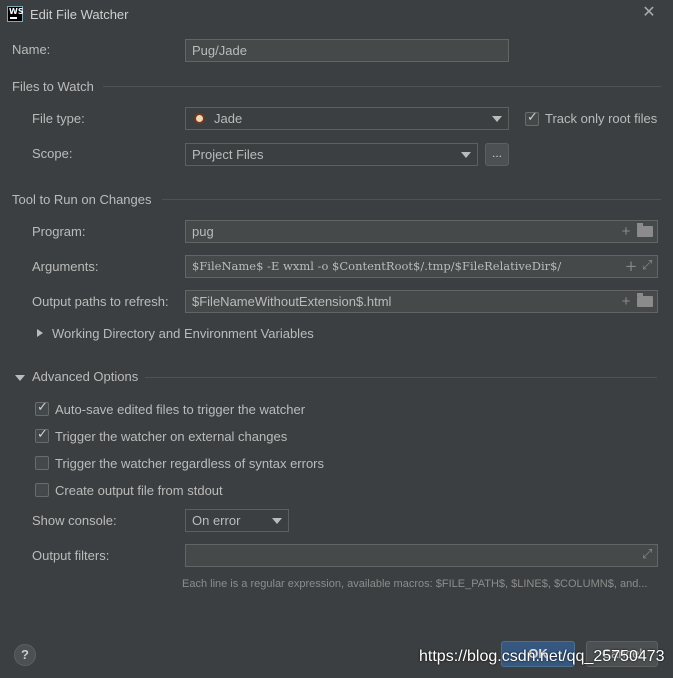 The height and width of the screenshot is (678, 673). I want to click on output-paths-label: Output paths to refresh:, so click(100, 301).